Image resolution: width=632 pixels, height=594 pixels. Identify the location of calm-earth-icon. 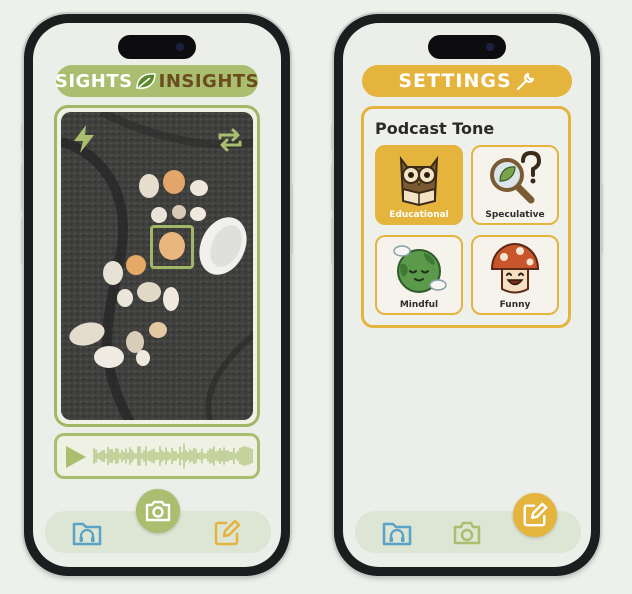
(420, 269).